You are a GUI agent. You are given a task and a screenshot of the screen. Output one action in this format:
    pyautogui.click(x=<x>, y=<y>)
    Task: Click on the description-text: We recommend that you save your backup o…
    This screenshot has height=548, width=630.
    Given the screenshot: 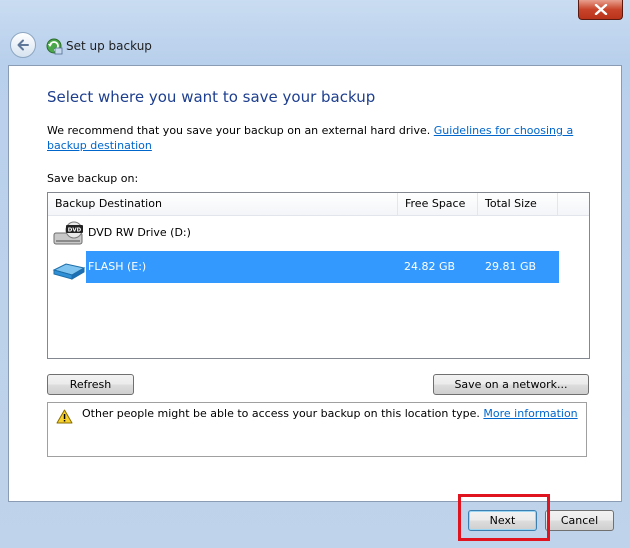 What is the action you would take?
    pyautogui.click(x=239, y=130)
    